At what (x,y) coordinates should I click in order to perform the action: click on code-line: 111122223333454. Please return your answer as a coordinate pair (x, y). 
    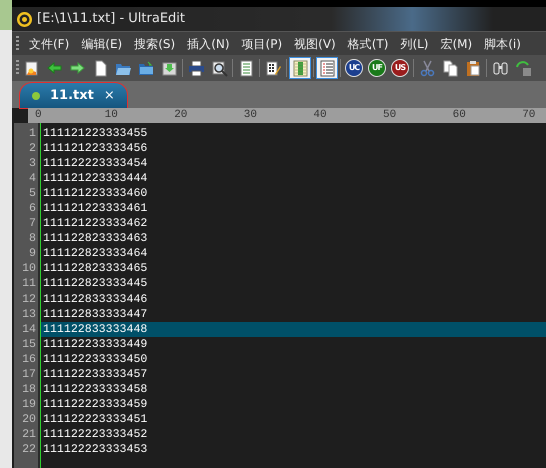
    Looking at the image, I should click on (293, 164).